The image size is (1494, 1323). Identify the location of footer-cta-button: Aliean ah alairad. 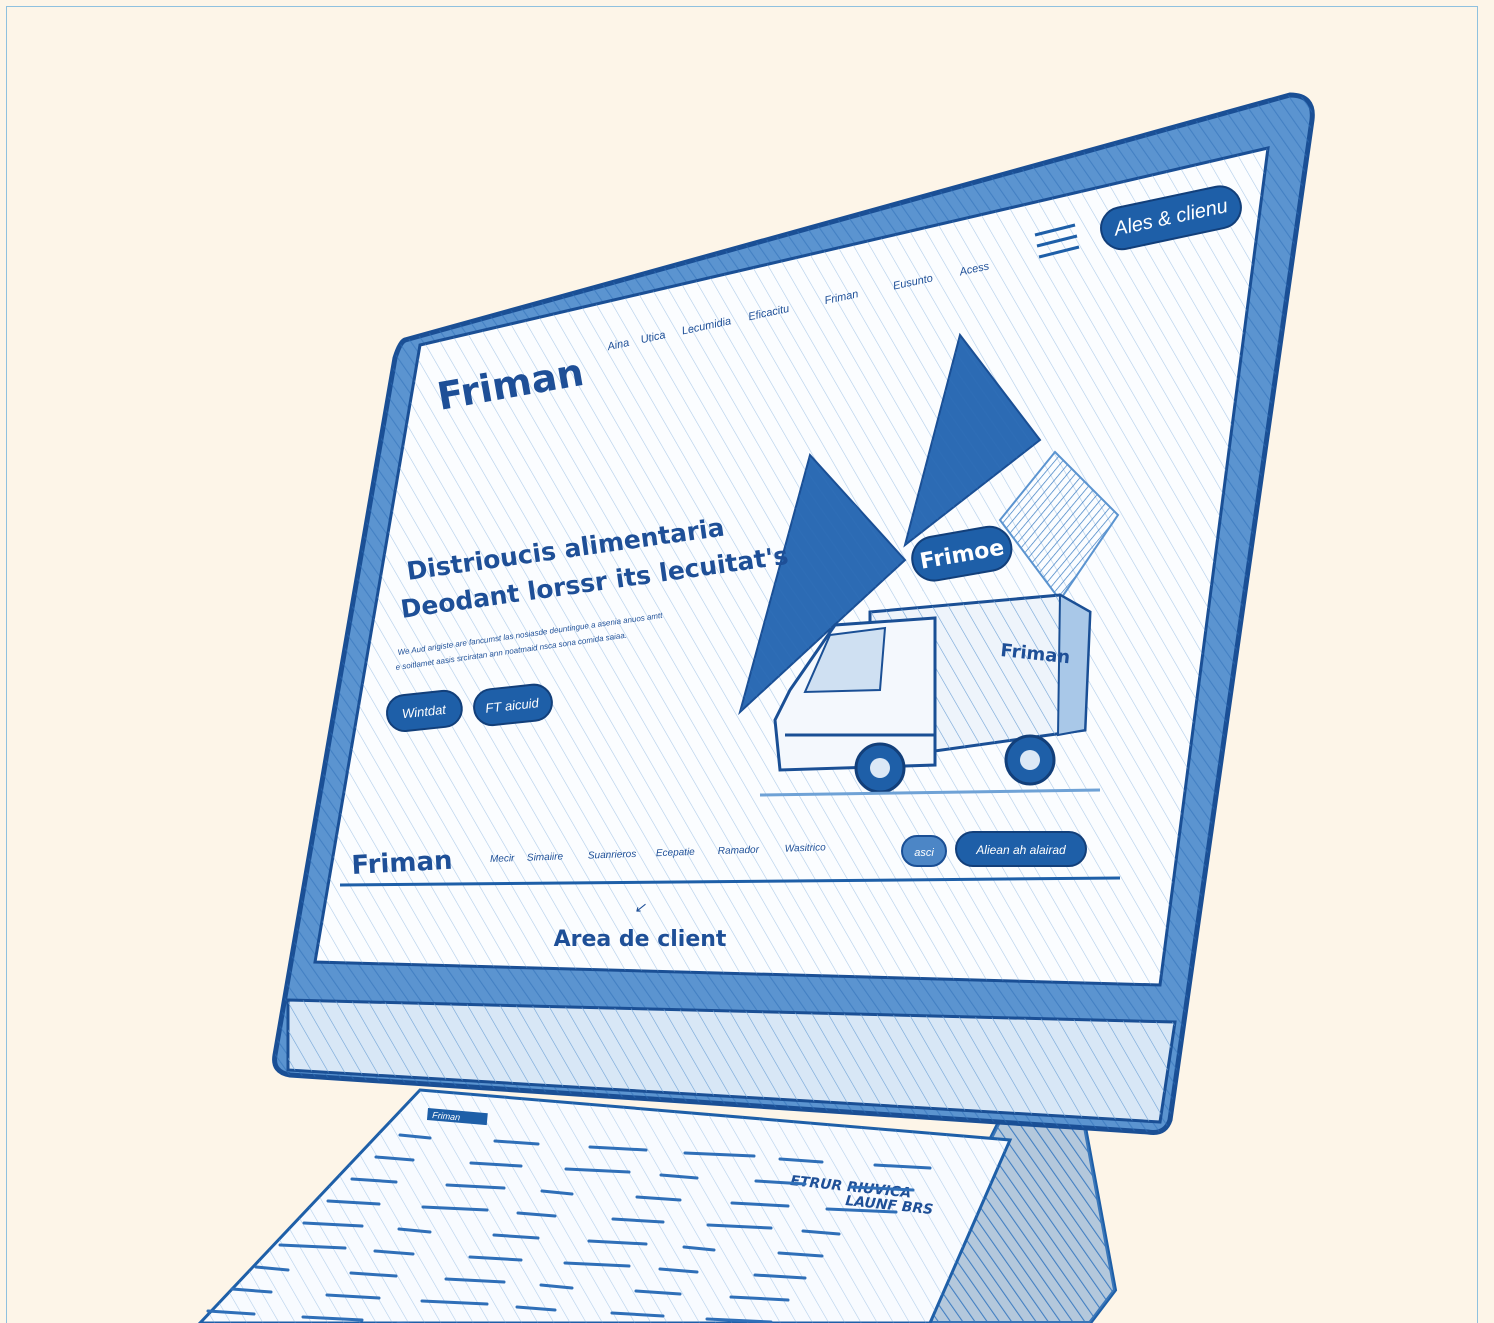
(1021, 849).